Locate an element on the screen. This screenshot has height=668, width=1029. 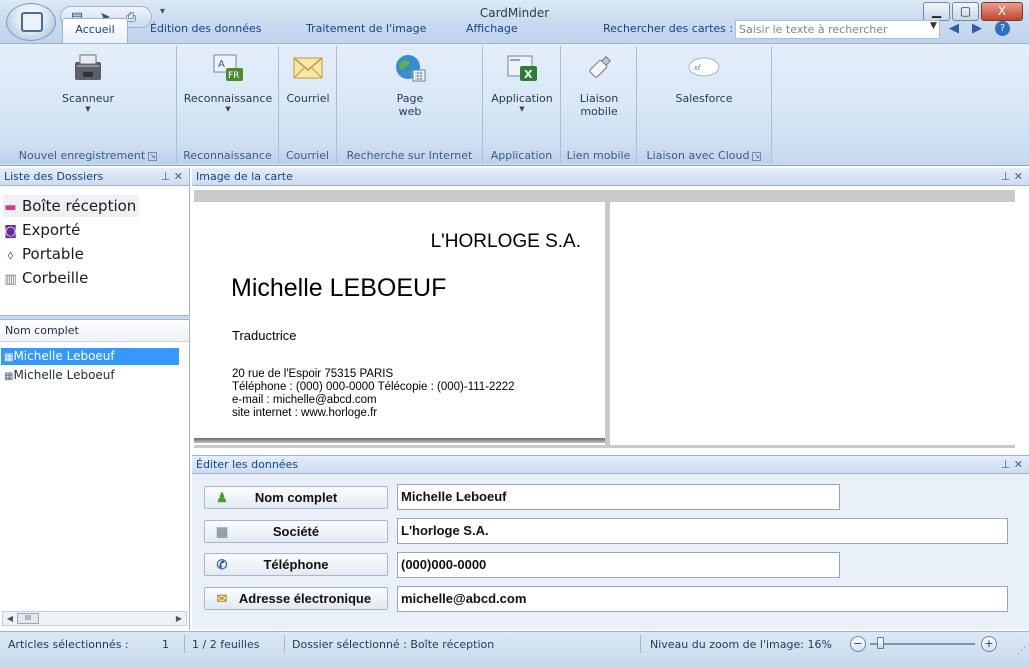
mobile-label: mobile is located at coordinates (599, 111).